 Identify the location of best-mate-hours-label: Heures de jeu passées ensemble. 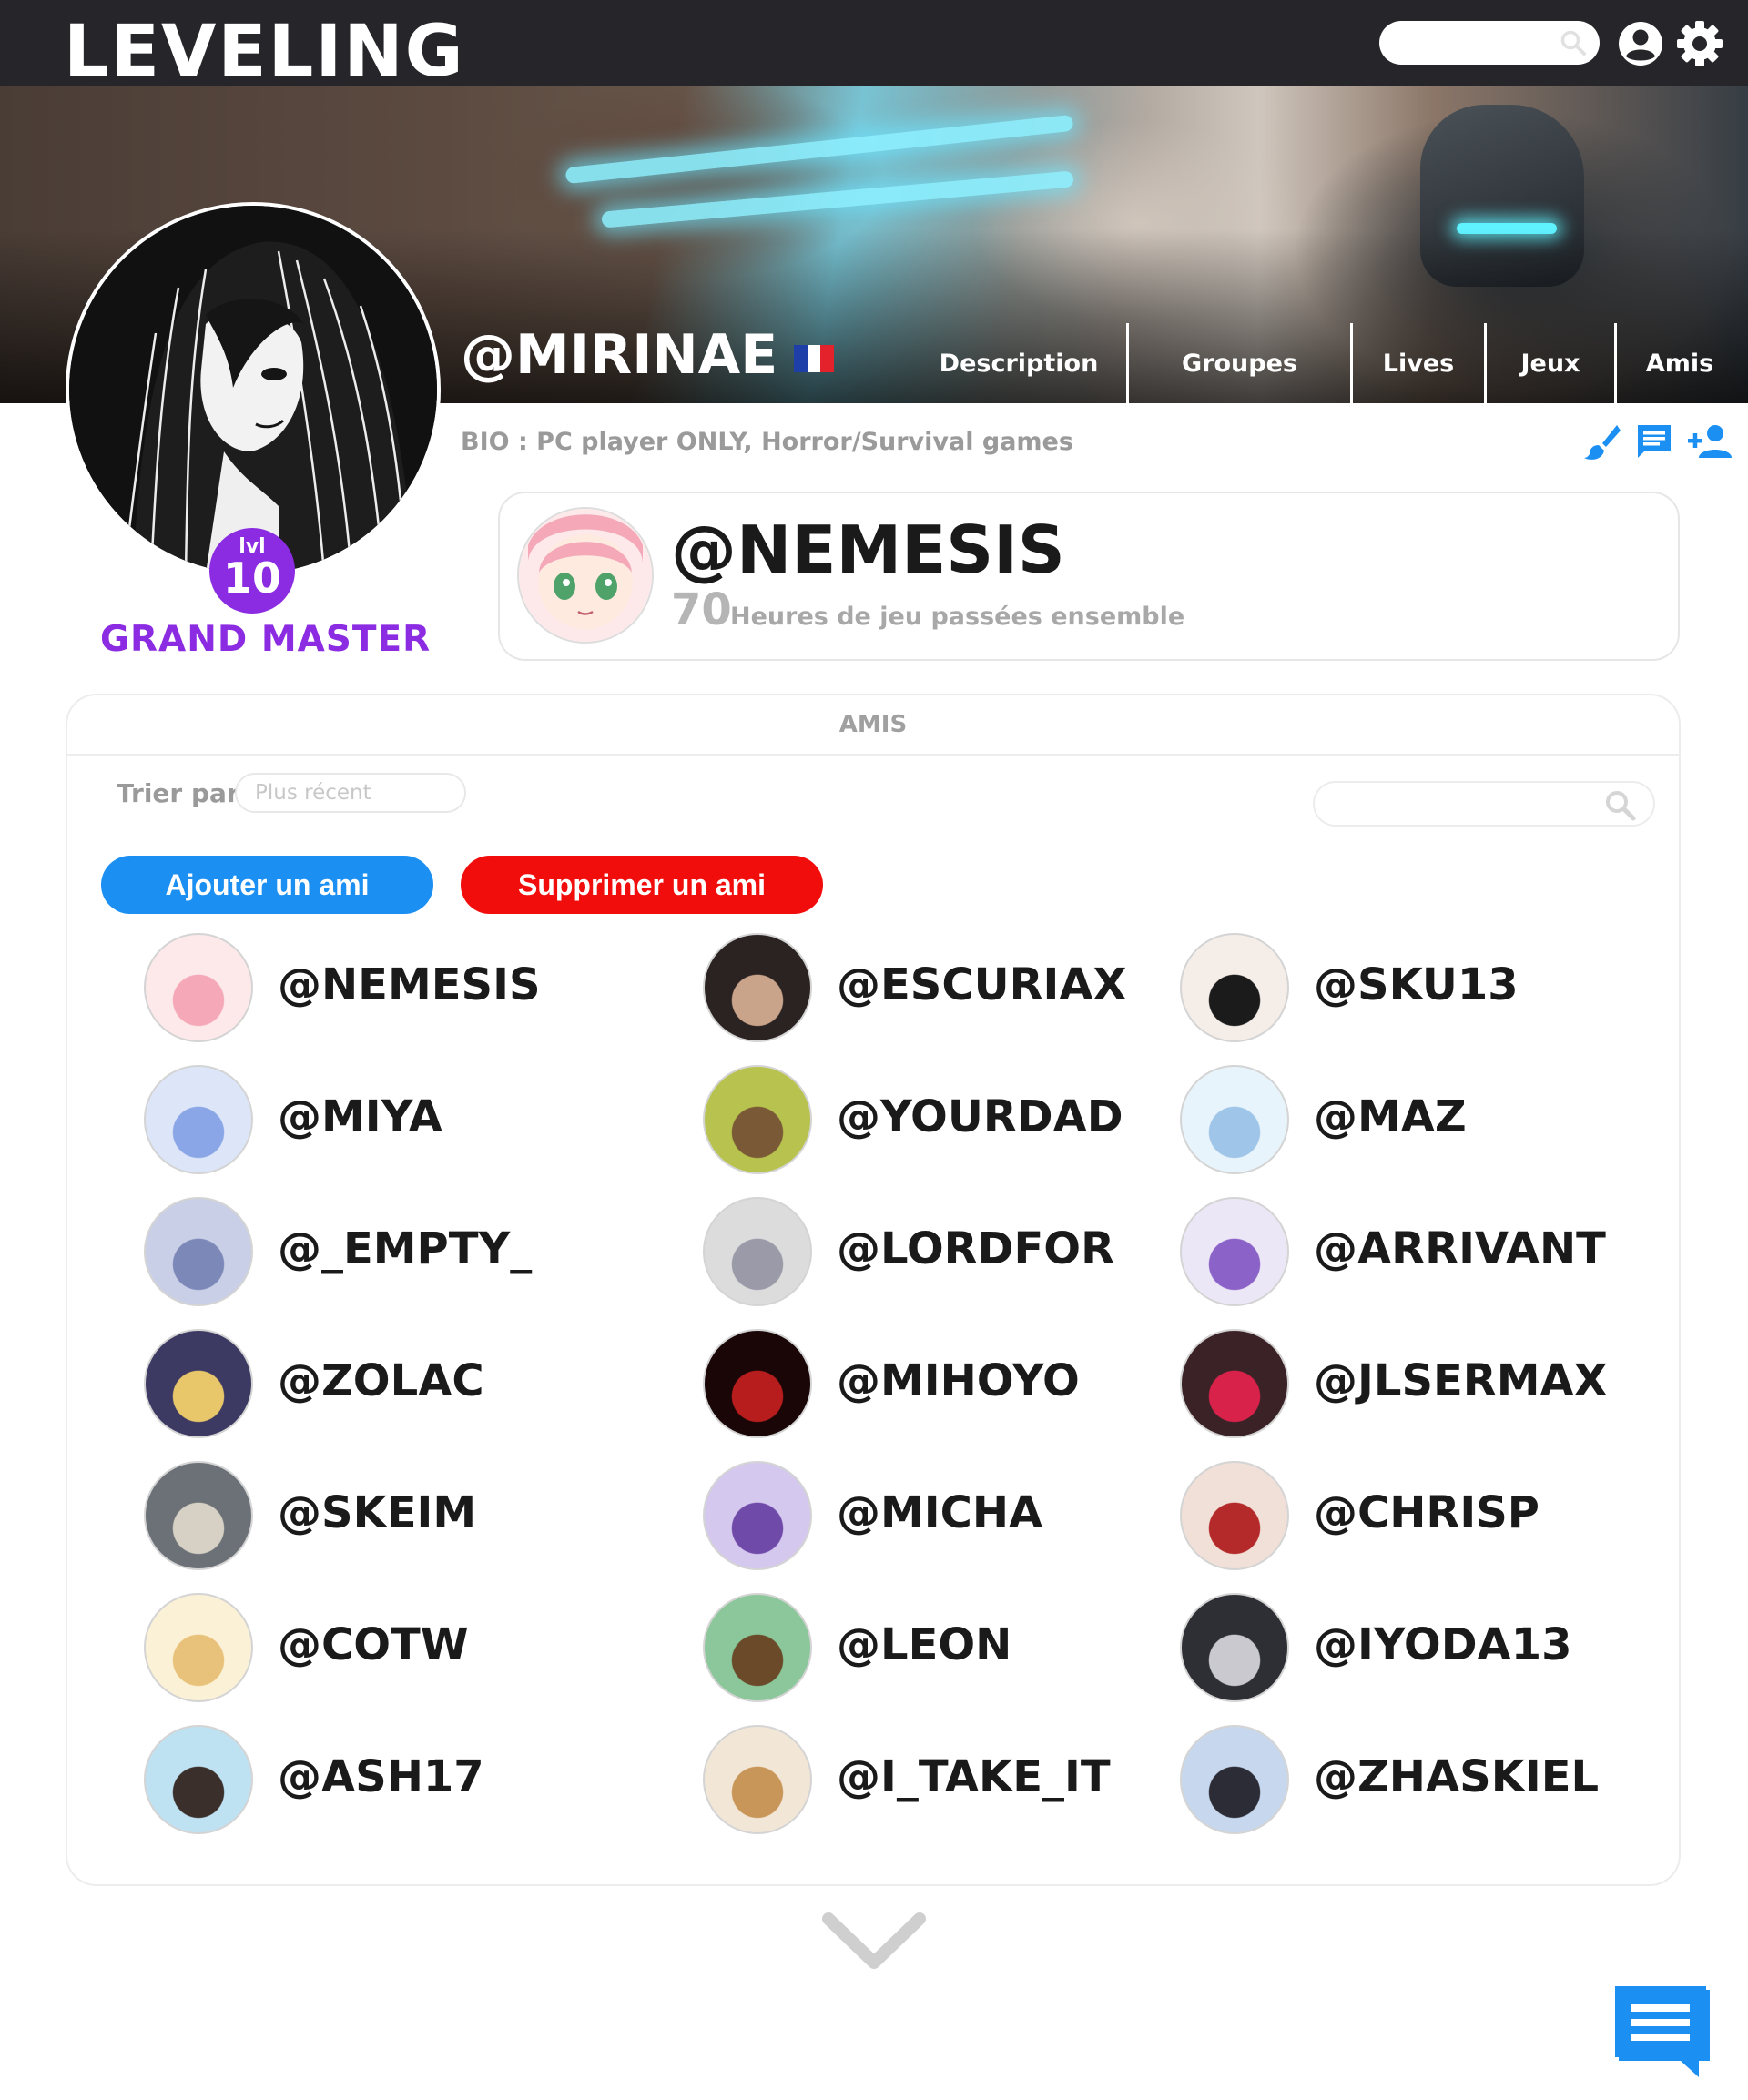
(957, 617).